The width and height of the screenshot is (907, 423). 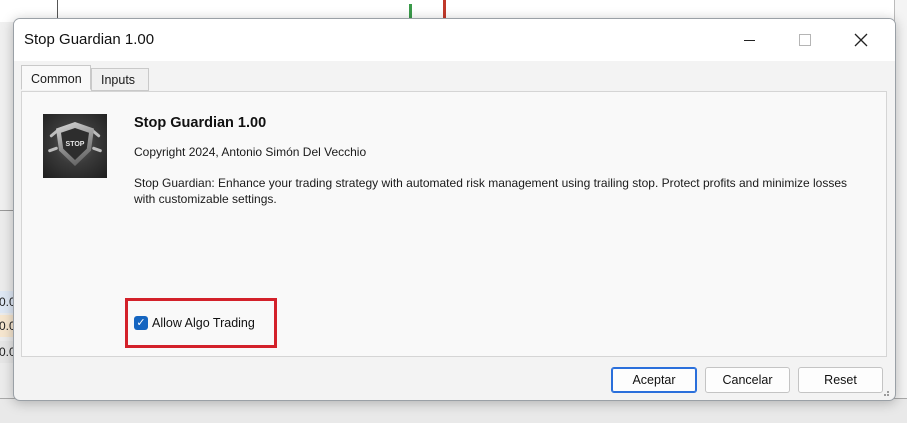 I want to click on tab-inputs: Inputs, so click(x=120, y=79).